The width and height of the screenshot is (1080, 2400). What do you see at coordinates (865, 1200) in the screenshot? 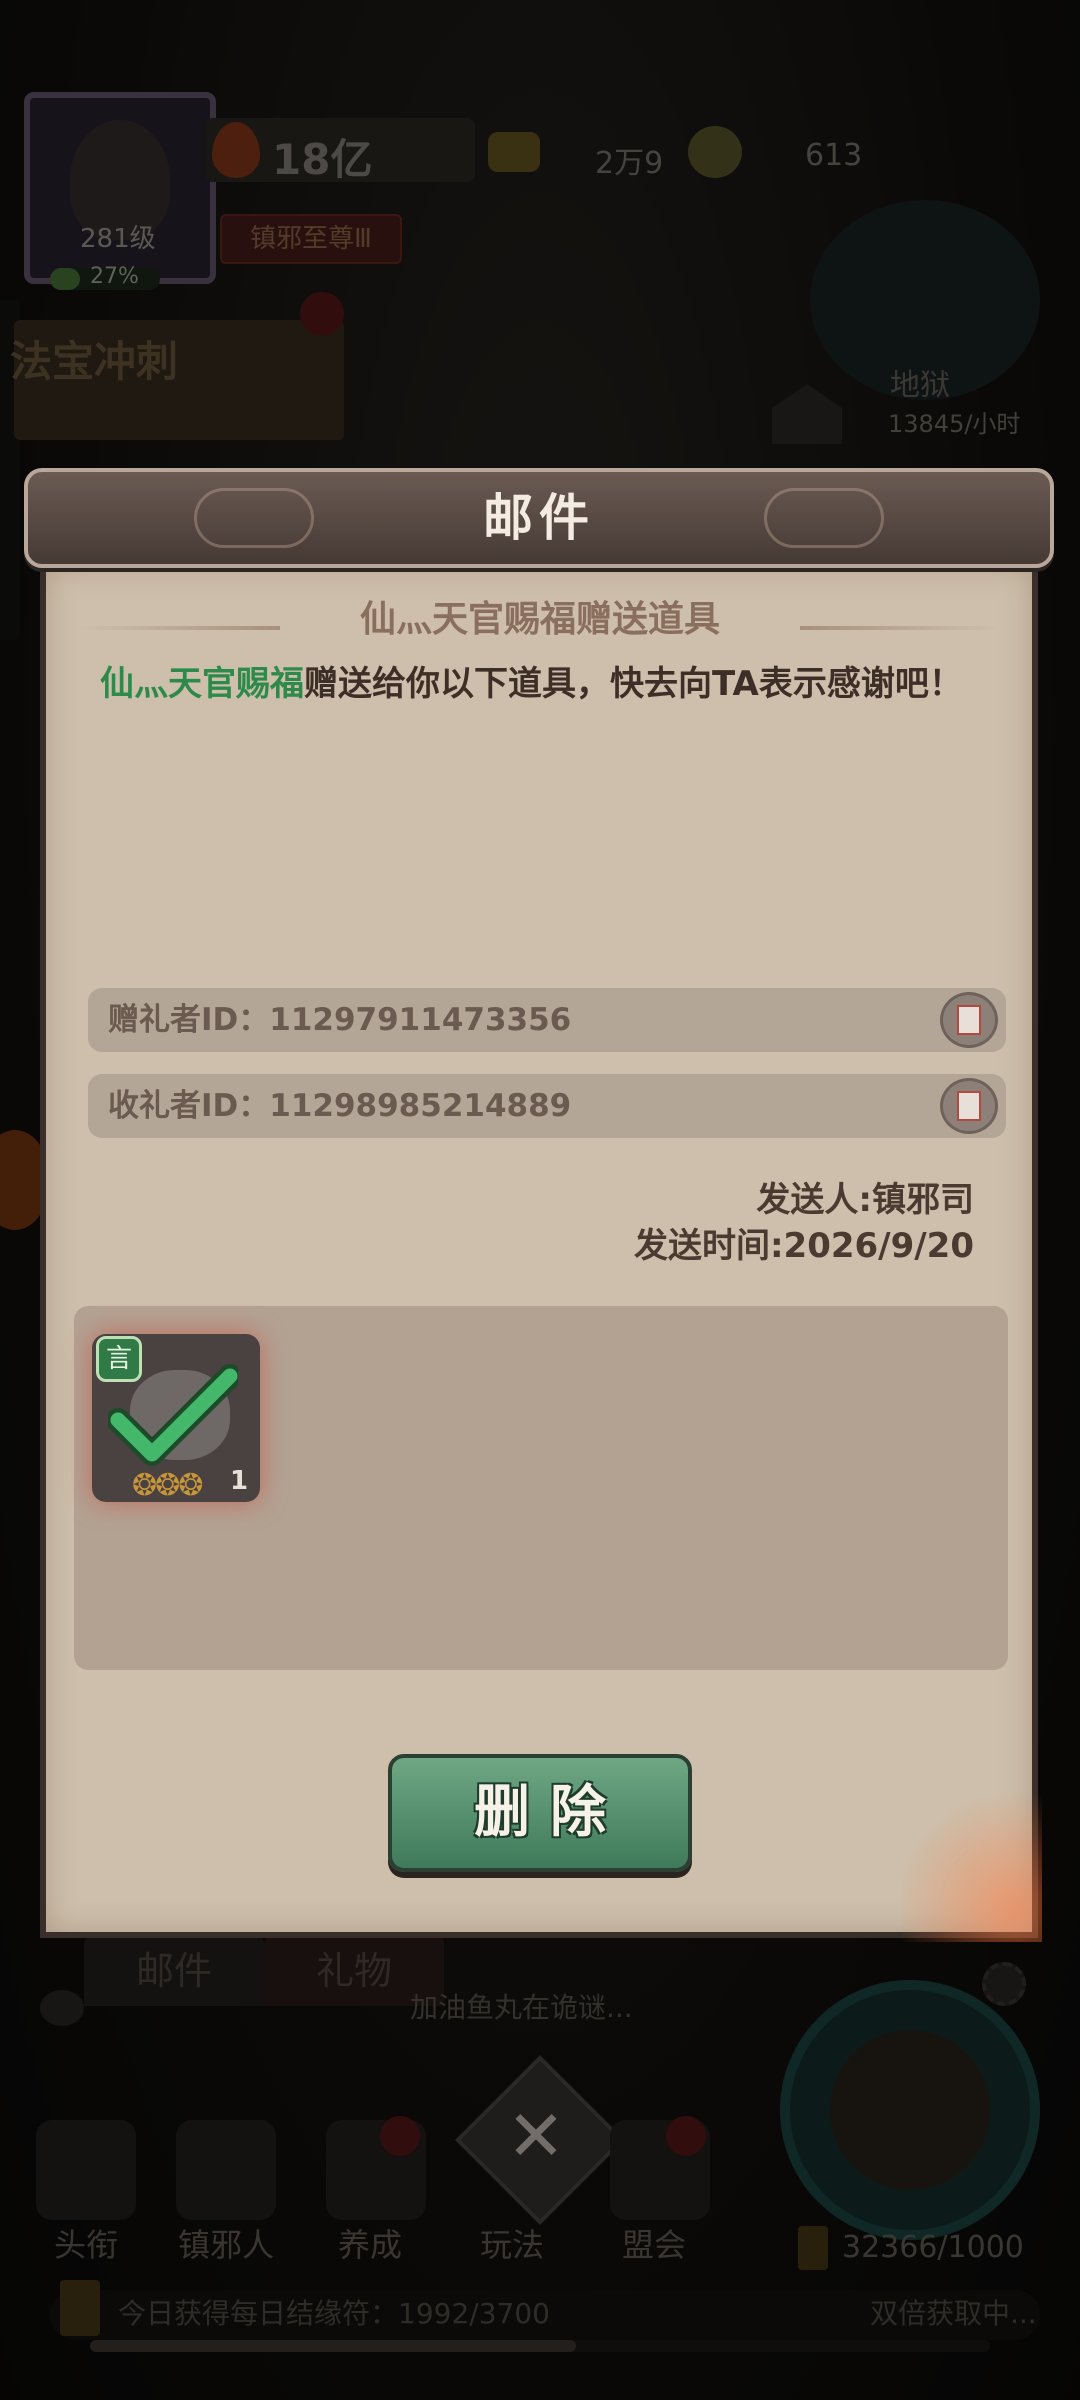
I see `mail-sender: 发送人:镇邪司` at bounding box center [865, 1200].